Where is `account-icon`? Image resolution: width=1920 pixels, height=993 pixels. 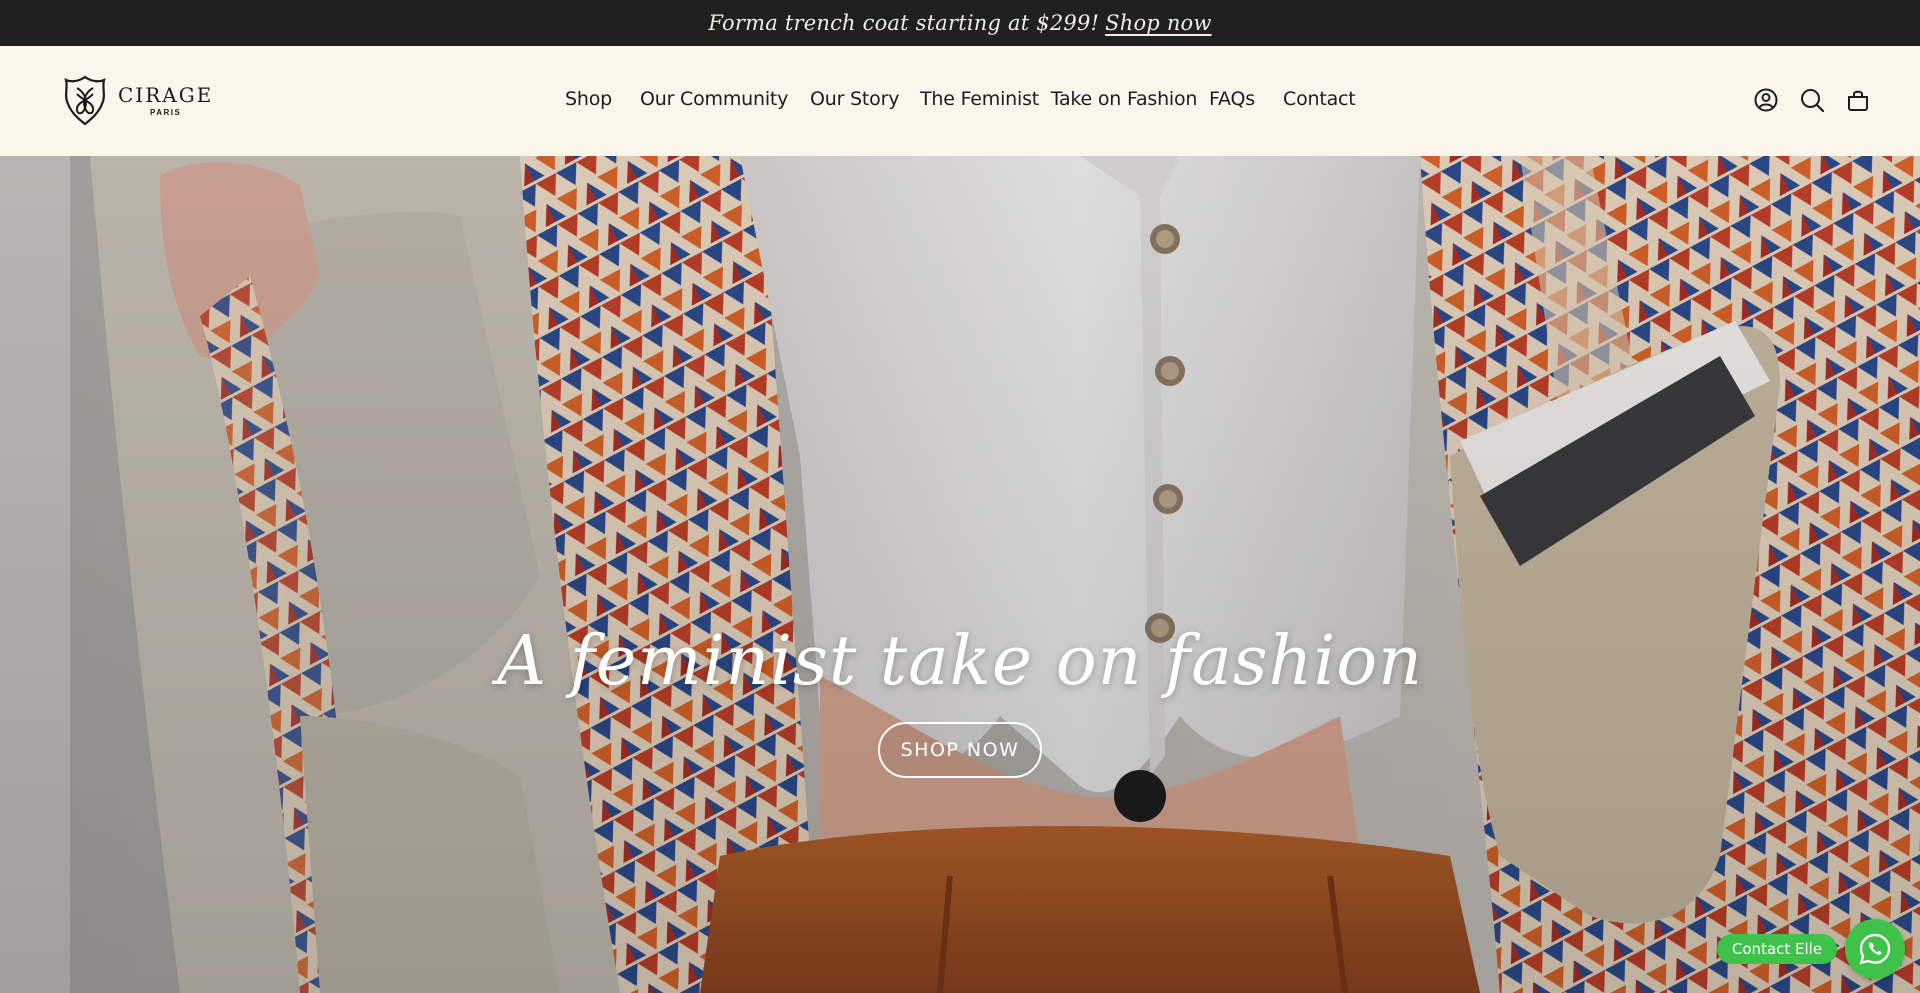 account-icon is located at coordinates (1766, 100).